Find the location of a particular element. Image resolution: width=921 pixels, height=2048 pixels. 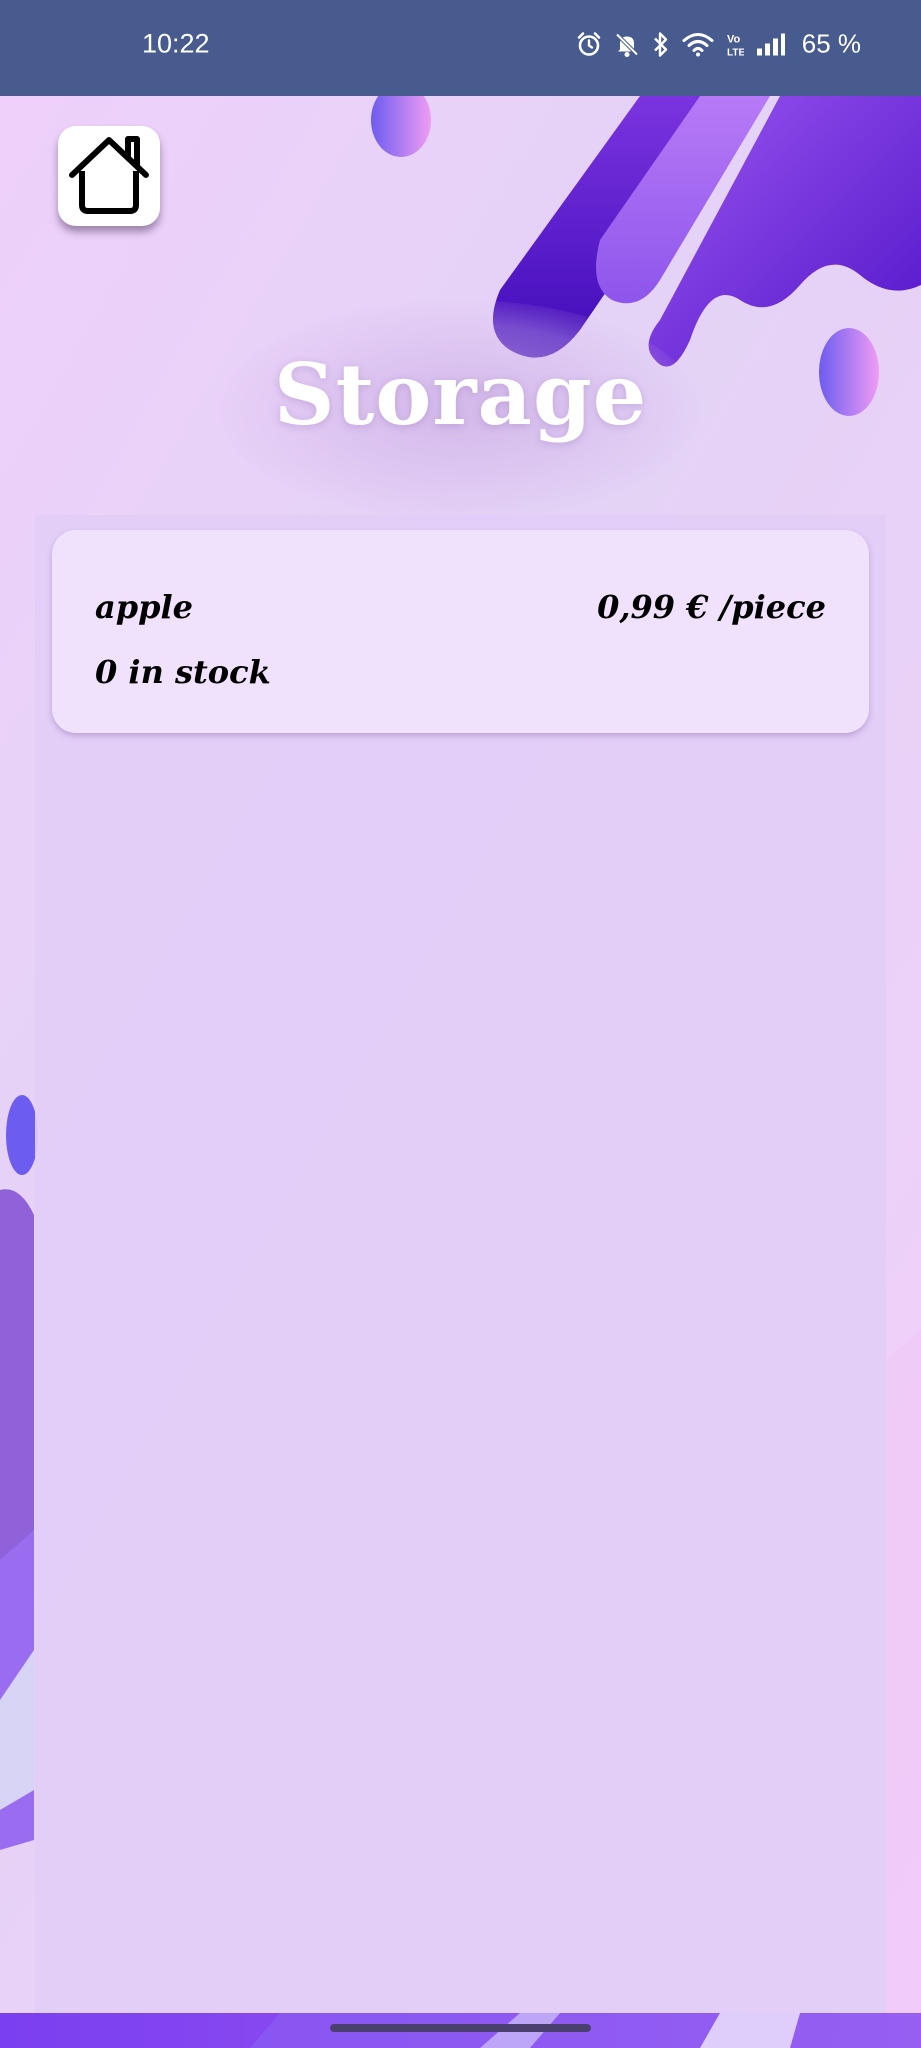

battery-level: 65 % is located at coordinates (831, 43).